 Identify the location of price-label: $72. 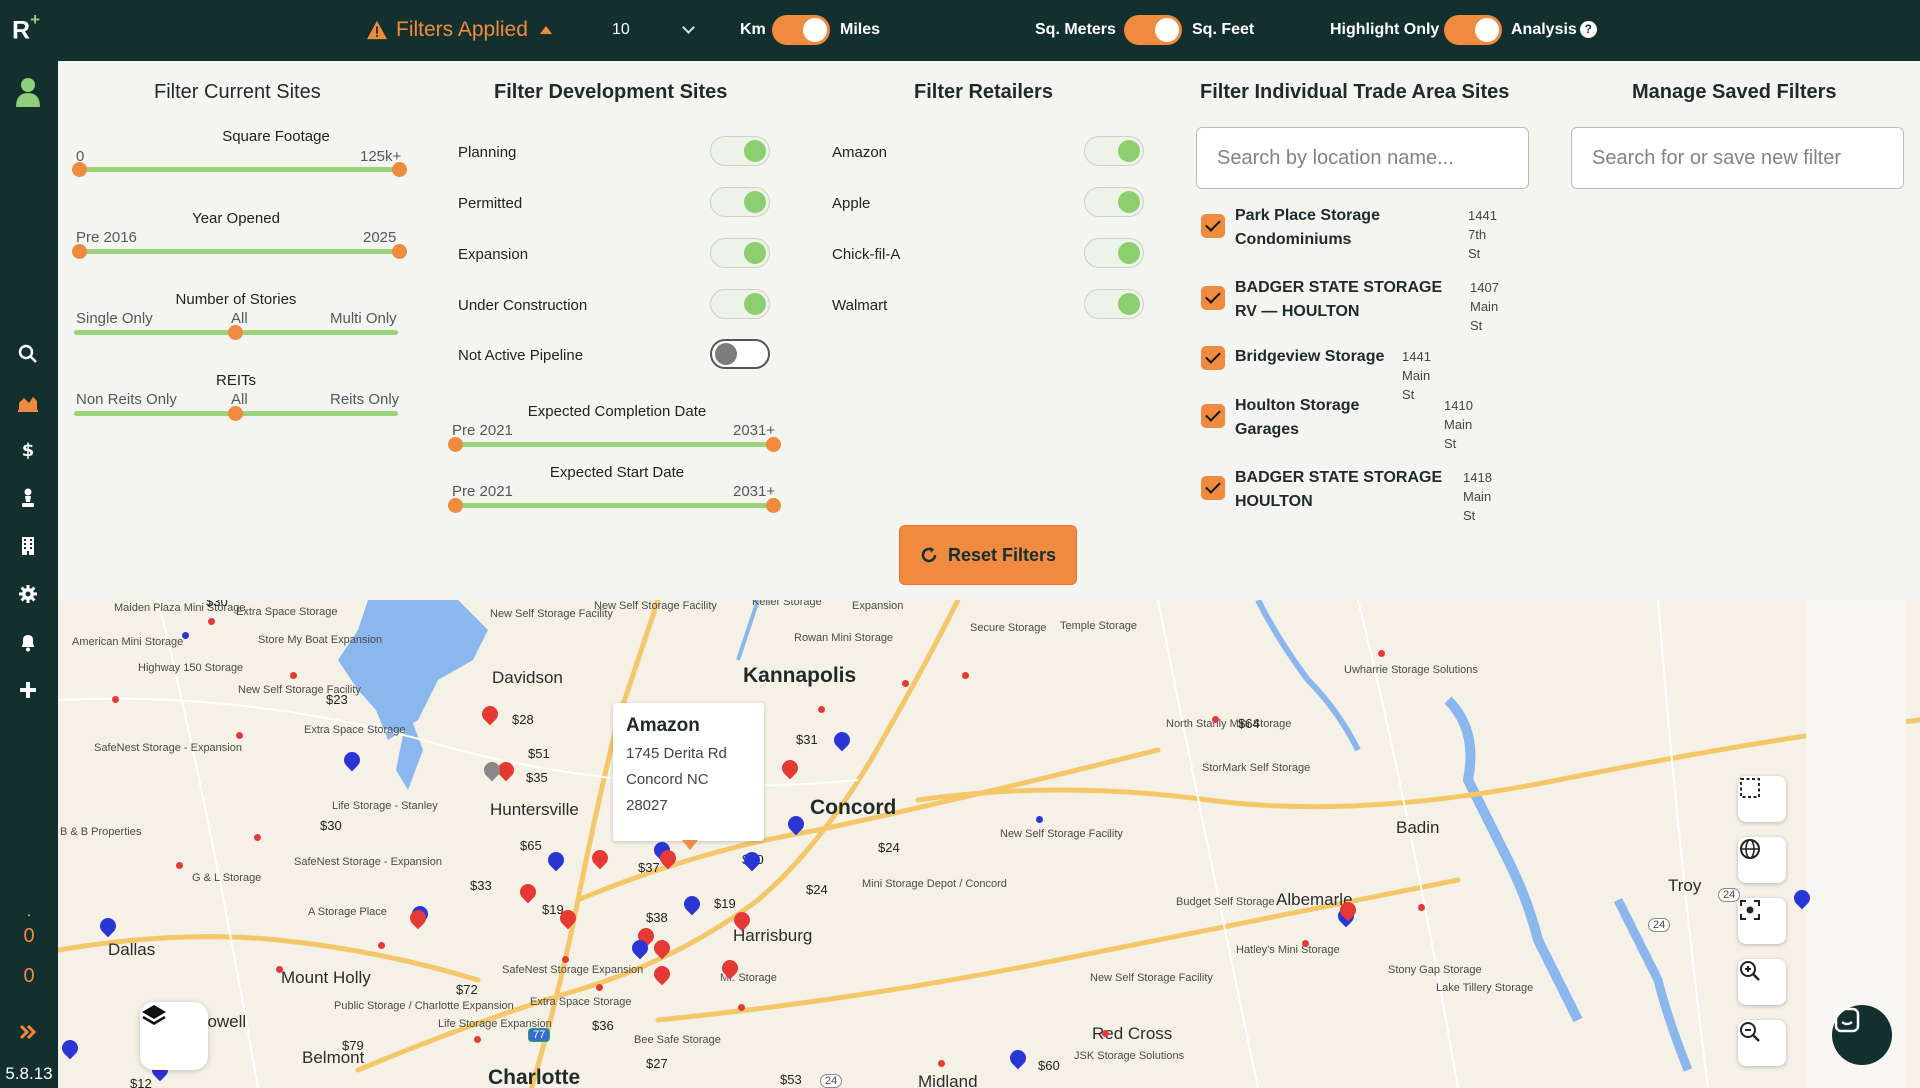
(467, 989).